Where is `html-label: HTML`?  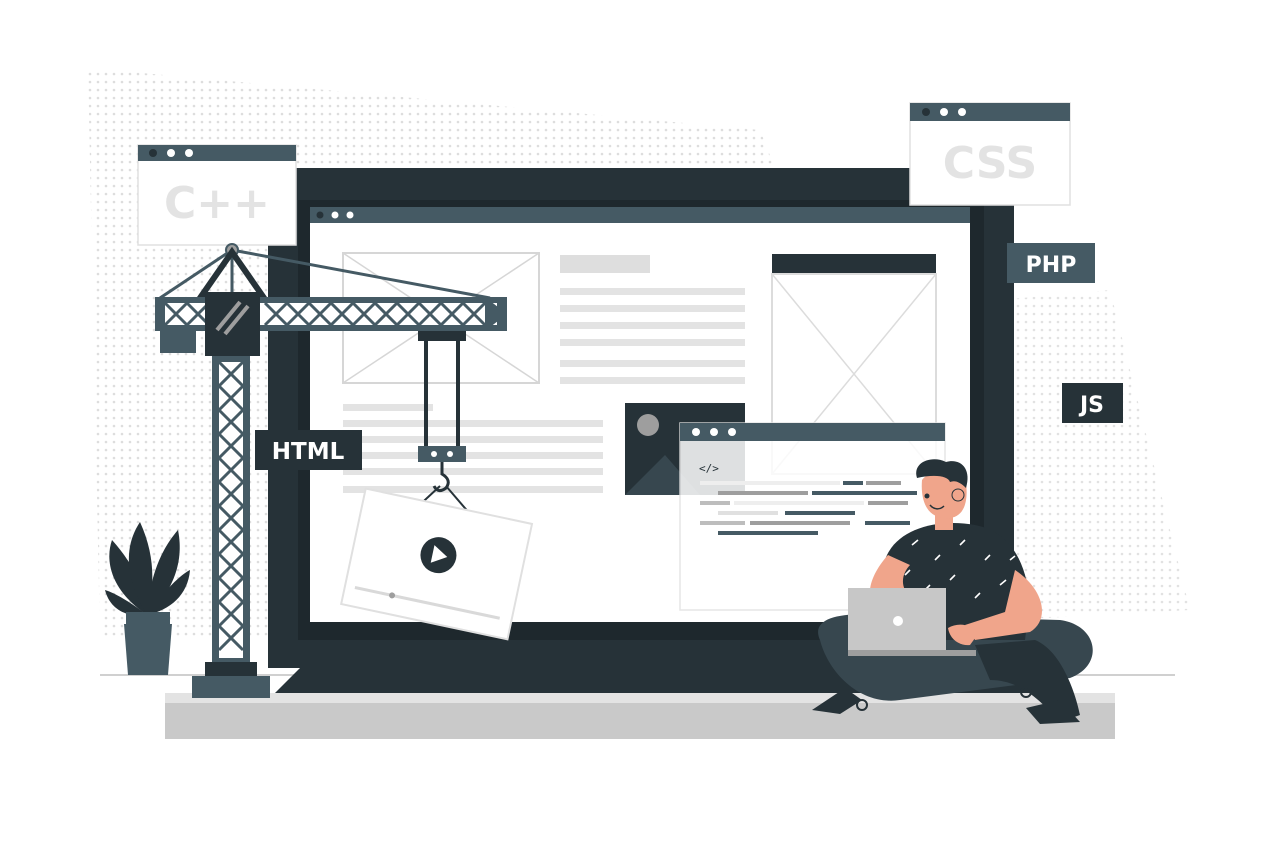 html-label: HTML is located at coordinates (308, 452).